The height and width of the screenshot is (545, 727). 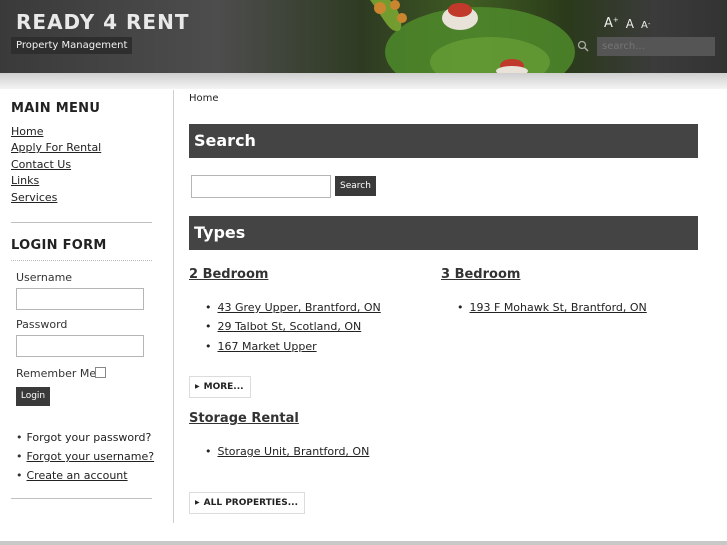 I want to click on header-shadow-bar, so click(x=363, y=81).